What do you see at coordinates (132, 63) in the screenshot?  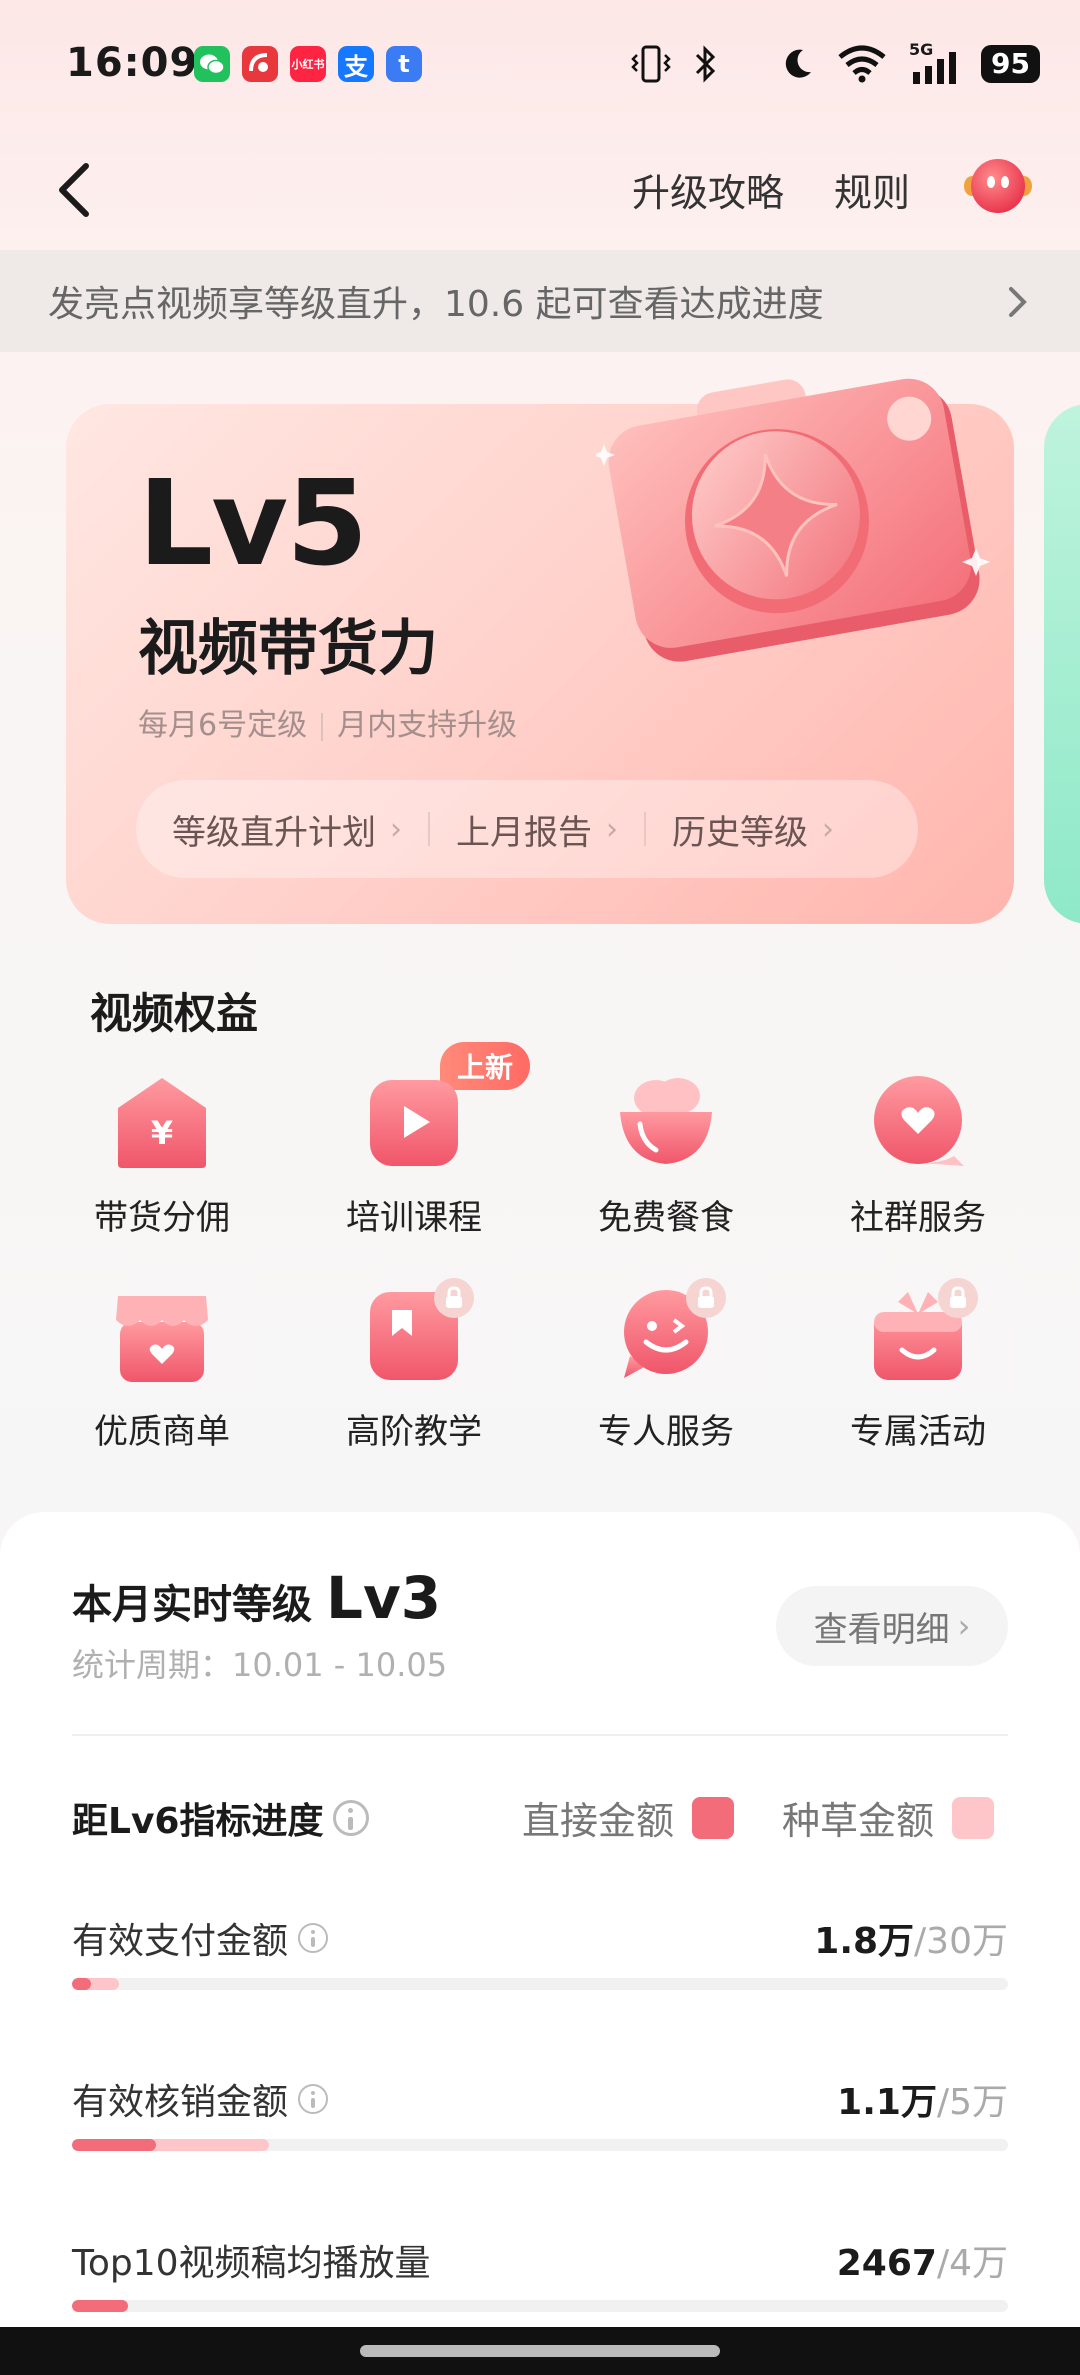 I see `status-time: 16:09` at bounding box center [132, 63].